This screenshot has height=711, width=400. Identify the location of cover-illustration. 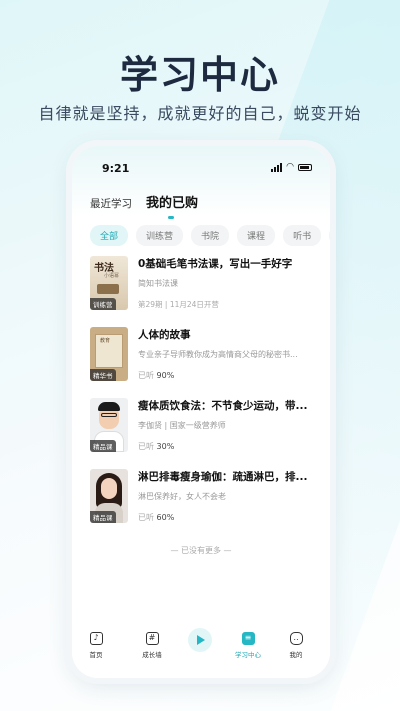
(108, 289).